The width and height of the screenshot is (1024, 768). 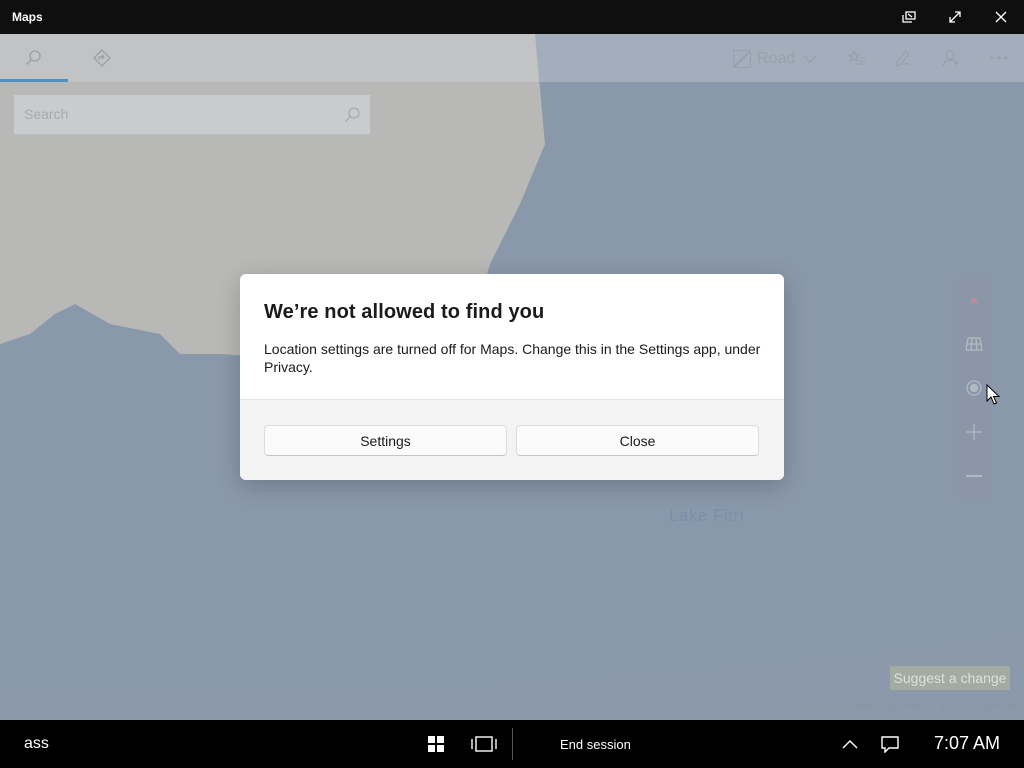 I want to click on 3d-cities-icon, so click(x=974, y=344).